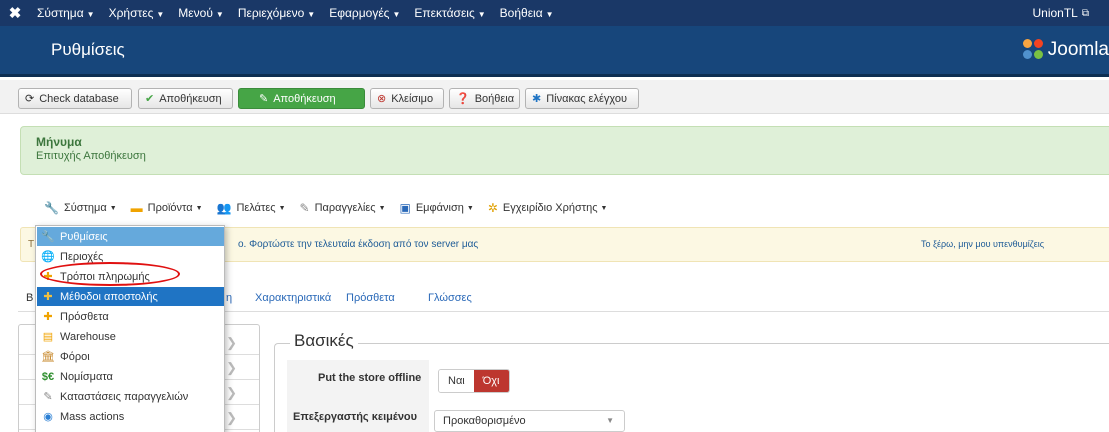 This screenshot has width=1109, height=432. Describe the element at coordinates (491, 381) in the screenshot. I see `offline-no-option: Όχι` at that location.